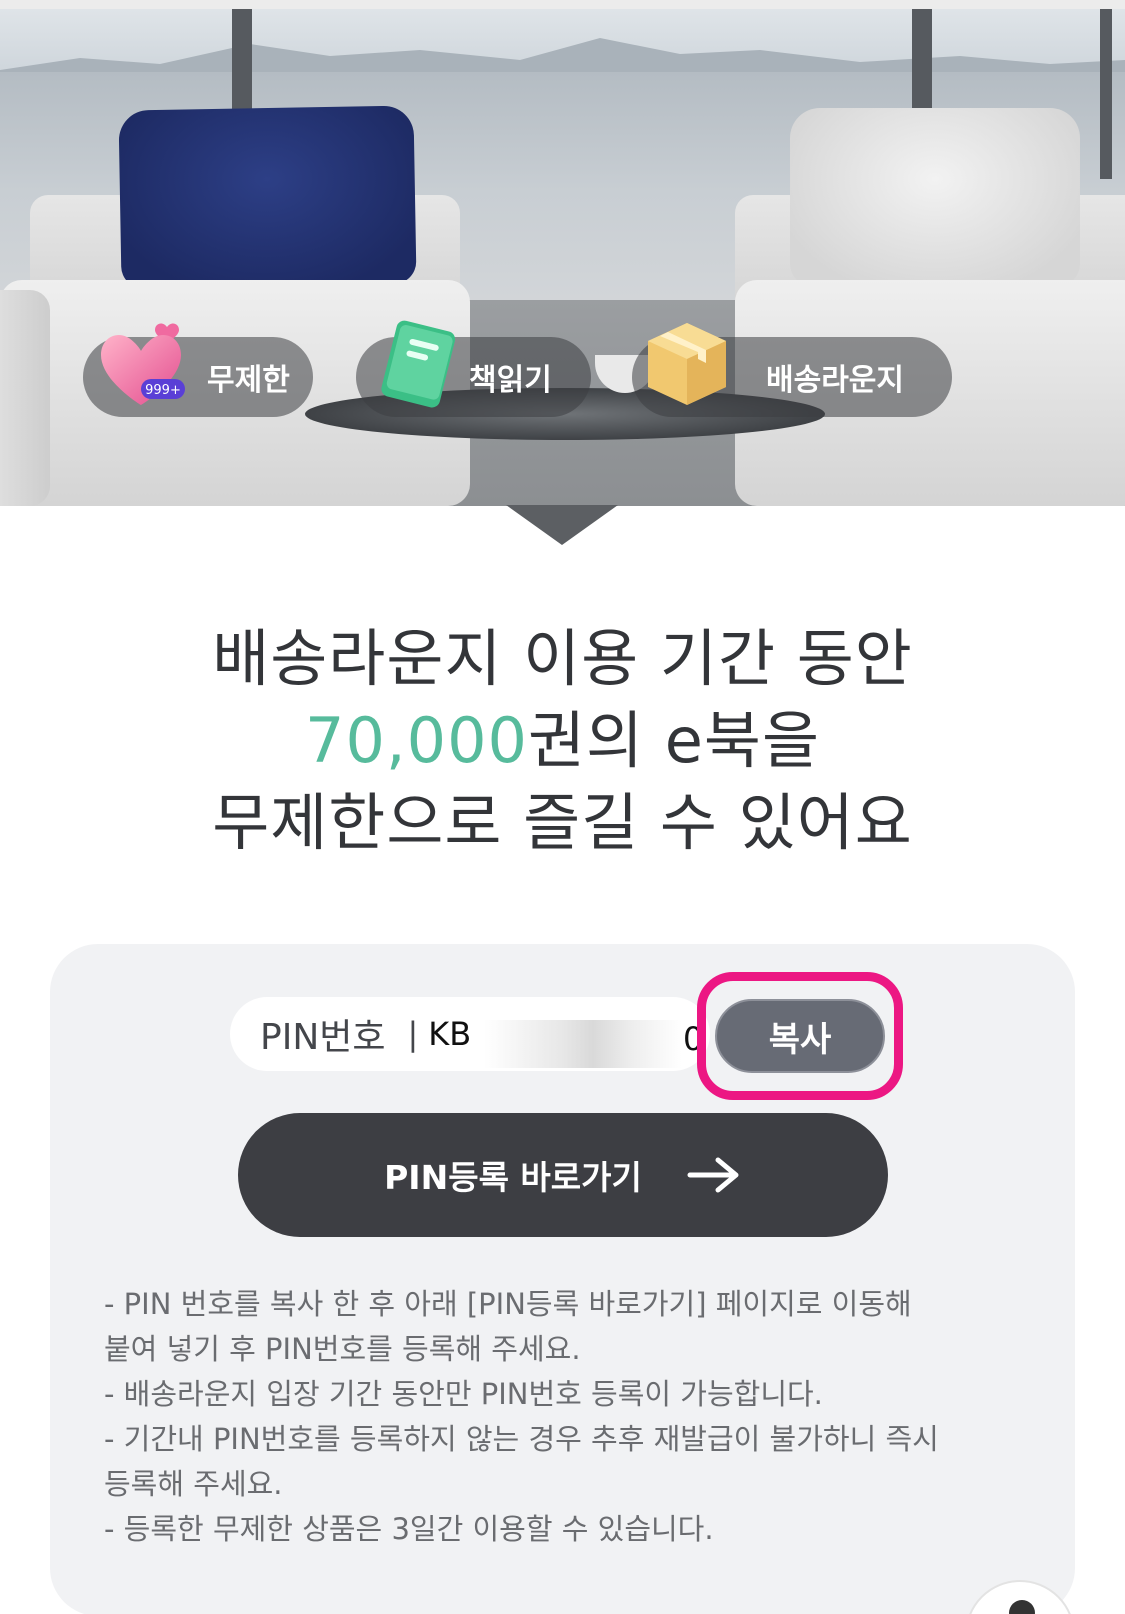  What do you see at coordinates (323, 1037) in the screenshot?
I see `pin-label: PIN번호` at bounding box center [323, 1037].